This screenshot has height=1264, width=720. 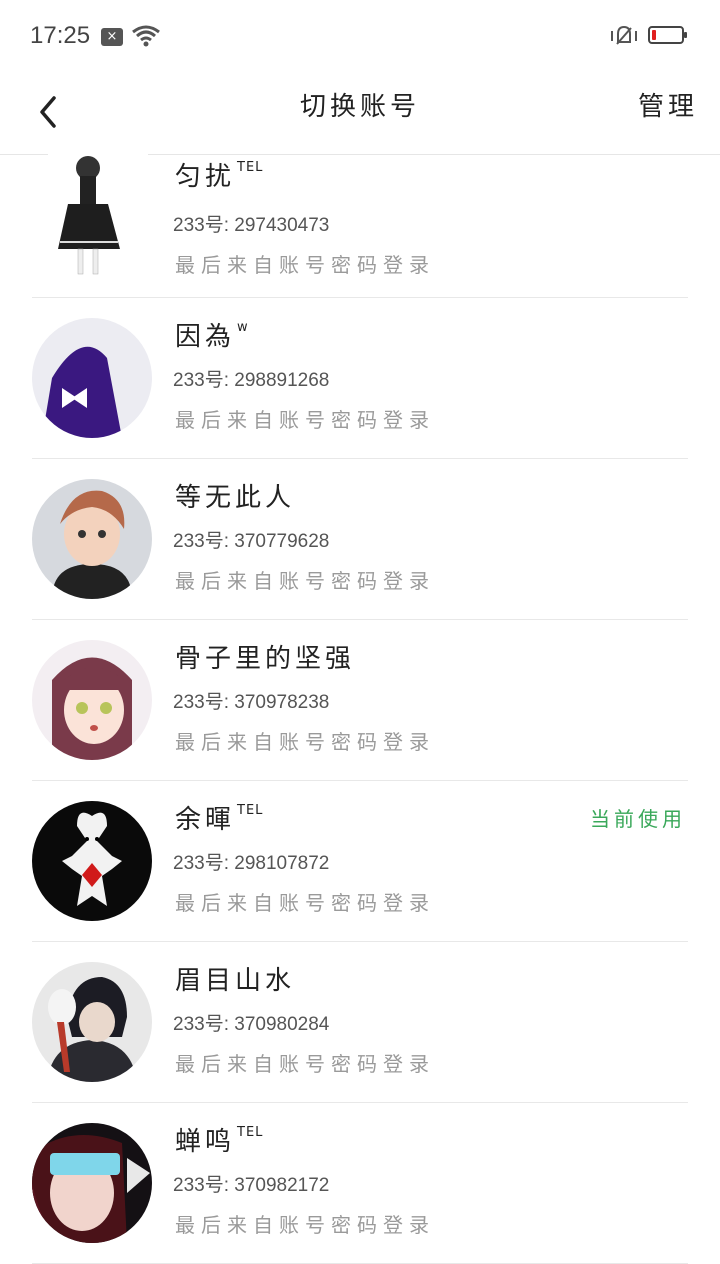 What do you see at coordinates (360, 1183) in the screenshot?
I see `account-row: 蝉鸣 TEL 233号: 370982172 最后来自账号密码登录` at bounding box center [360, 1183].